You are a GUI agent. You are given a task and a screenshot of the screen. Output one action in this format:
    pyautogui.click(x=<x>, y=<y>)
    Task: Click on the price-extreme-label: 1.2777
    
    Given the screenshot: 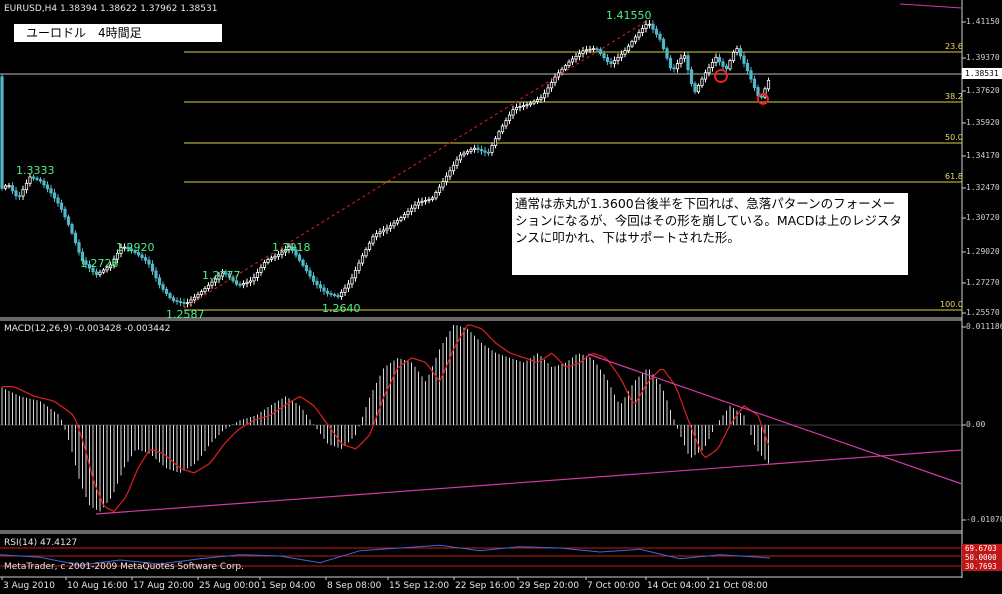 What is the action you would take?
    pyautogui.click(x=221, y=275)
    